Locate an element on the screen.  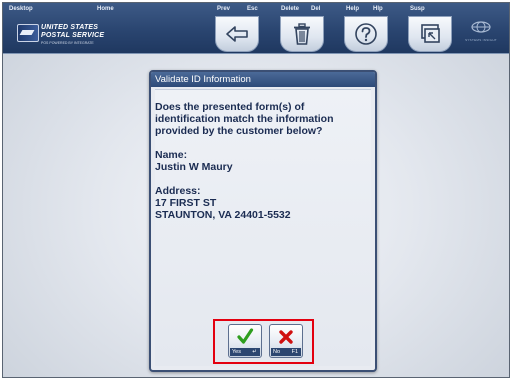
yes-label: Yes is located at coordinates (236, 352).